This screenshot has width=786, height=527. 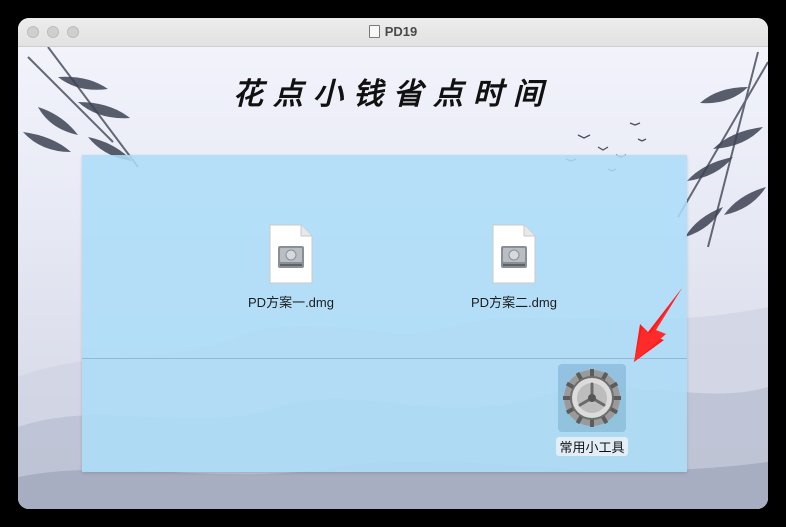 I want to click on tool-icon-tile, so click(x=592, y=398).